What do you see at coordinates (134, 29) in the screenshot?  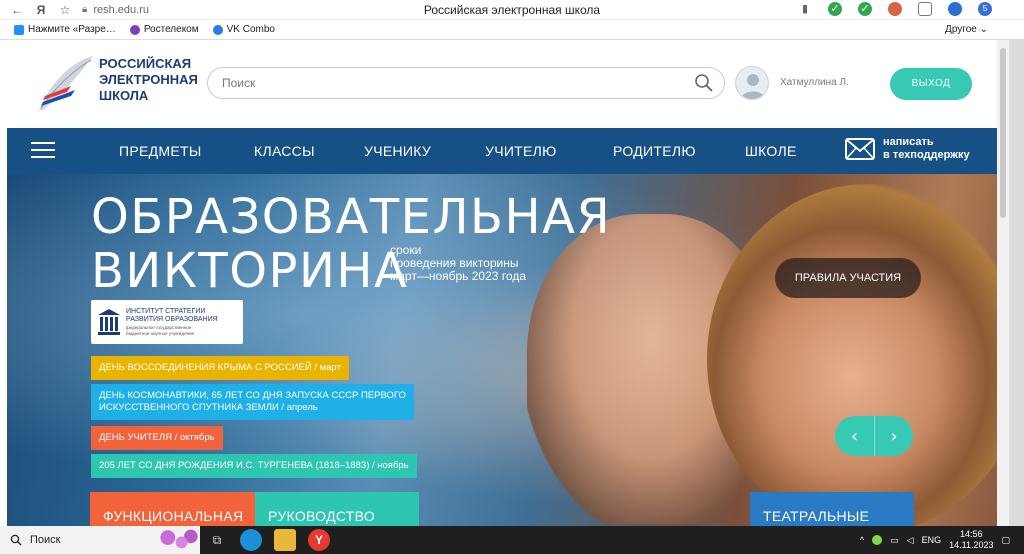 I see `rostelecom-icon` at bounding box center [134, 29].